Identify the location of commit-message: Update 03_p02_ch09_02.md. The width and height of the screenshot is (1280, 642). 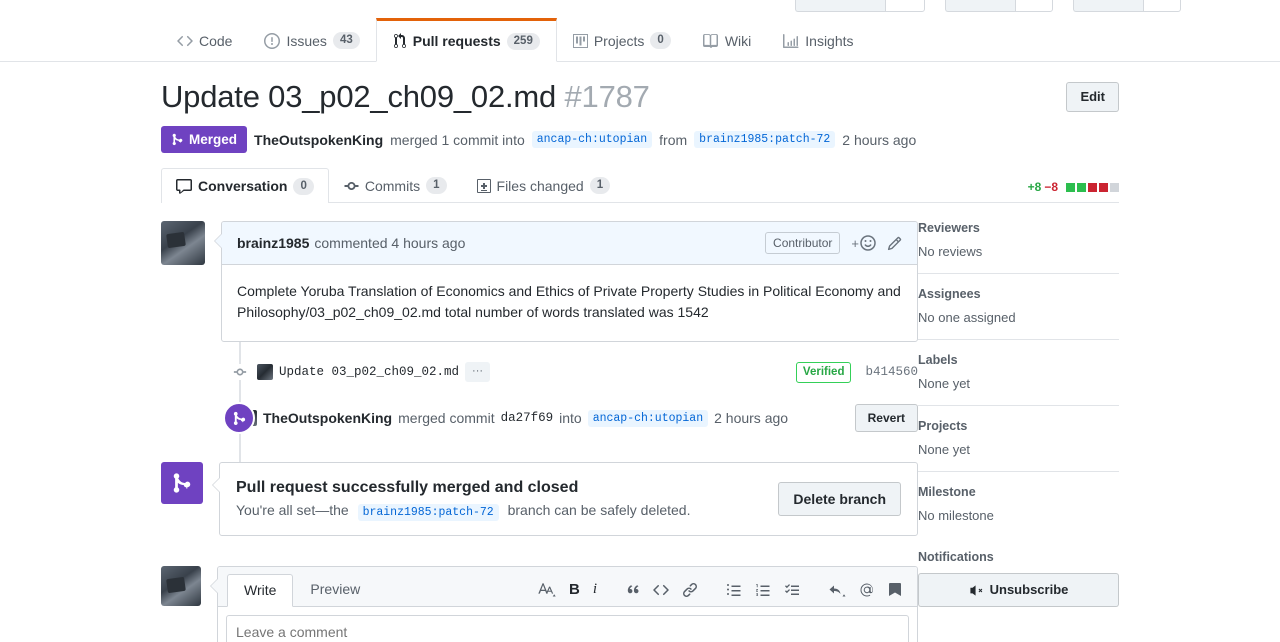
(369, 372).